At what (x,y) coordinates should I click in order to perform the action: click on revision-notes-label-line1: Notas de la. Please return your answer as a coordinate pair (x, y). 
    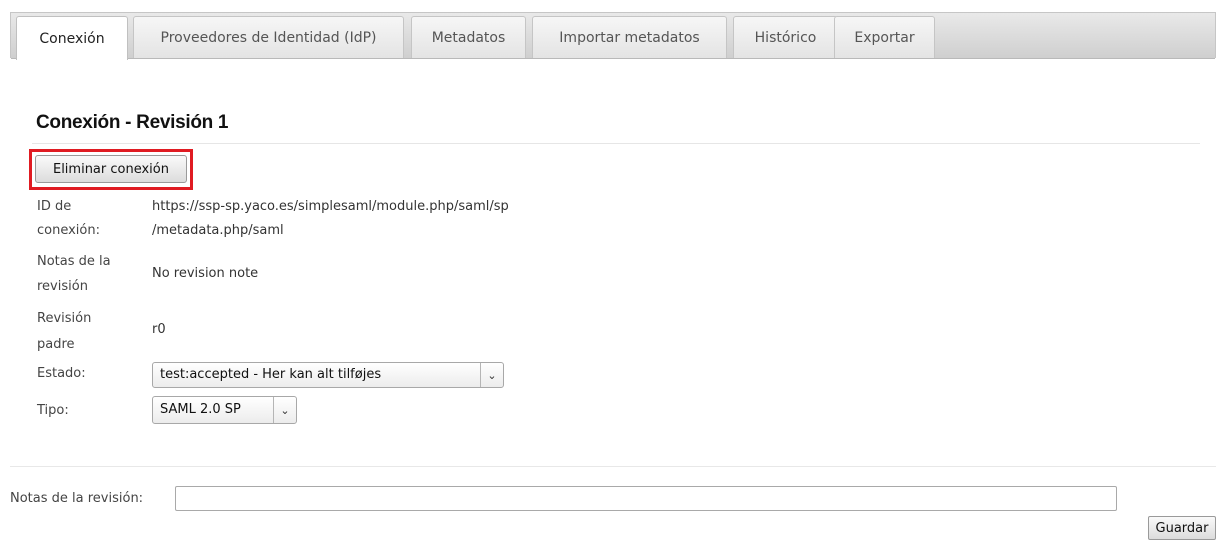
    Looking at the image, I should click on (74, 261).